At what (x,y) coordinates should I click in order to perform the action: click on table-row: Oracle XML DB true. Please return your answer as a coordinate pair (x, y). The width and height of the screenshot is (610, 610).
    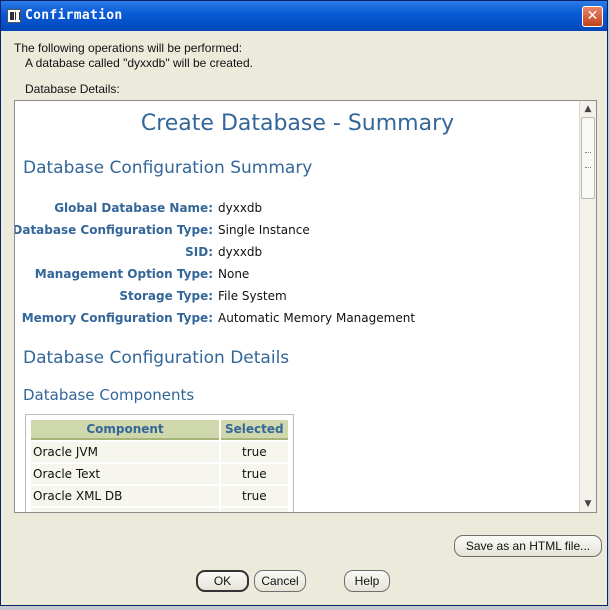
    Looking at the image, I should click on (159, 496).